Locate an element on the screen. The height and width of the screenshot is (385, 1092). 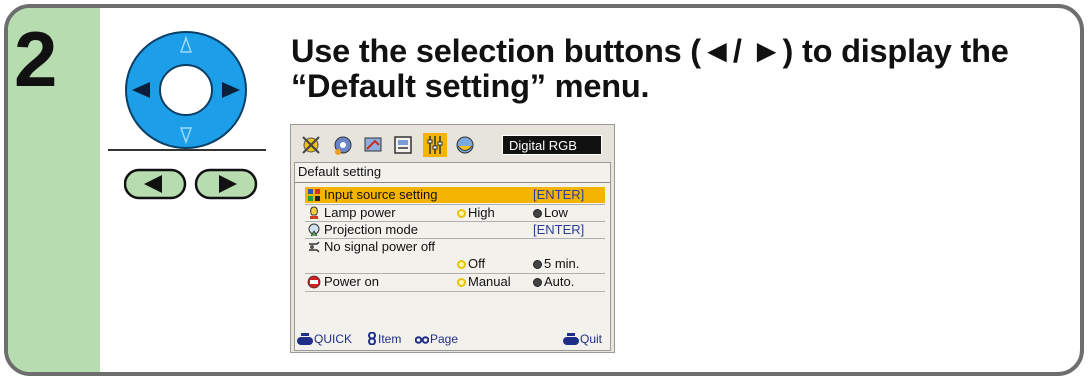
menu-footer: QUICK Item Page Quit is located at coordinates (452, 340).